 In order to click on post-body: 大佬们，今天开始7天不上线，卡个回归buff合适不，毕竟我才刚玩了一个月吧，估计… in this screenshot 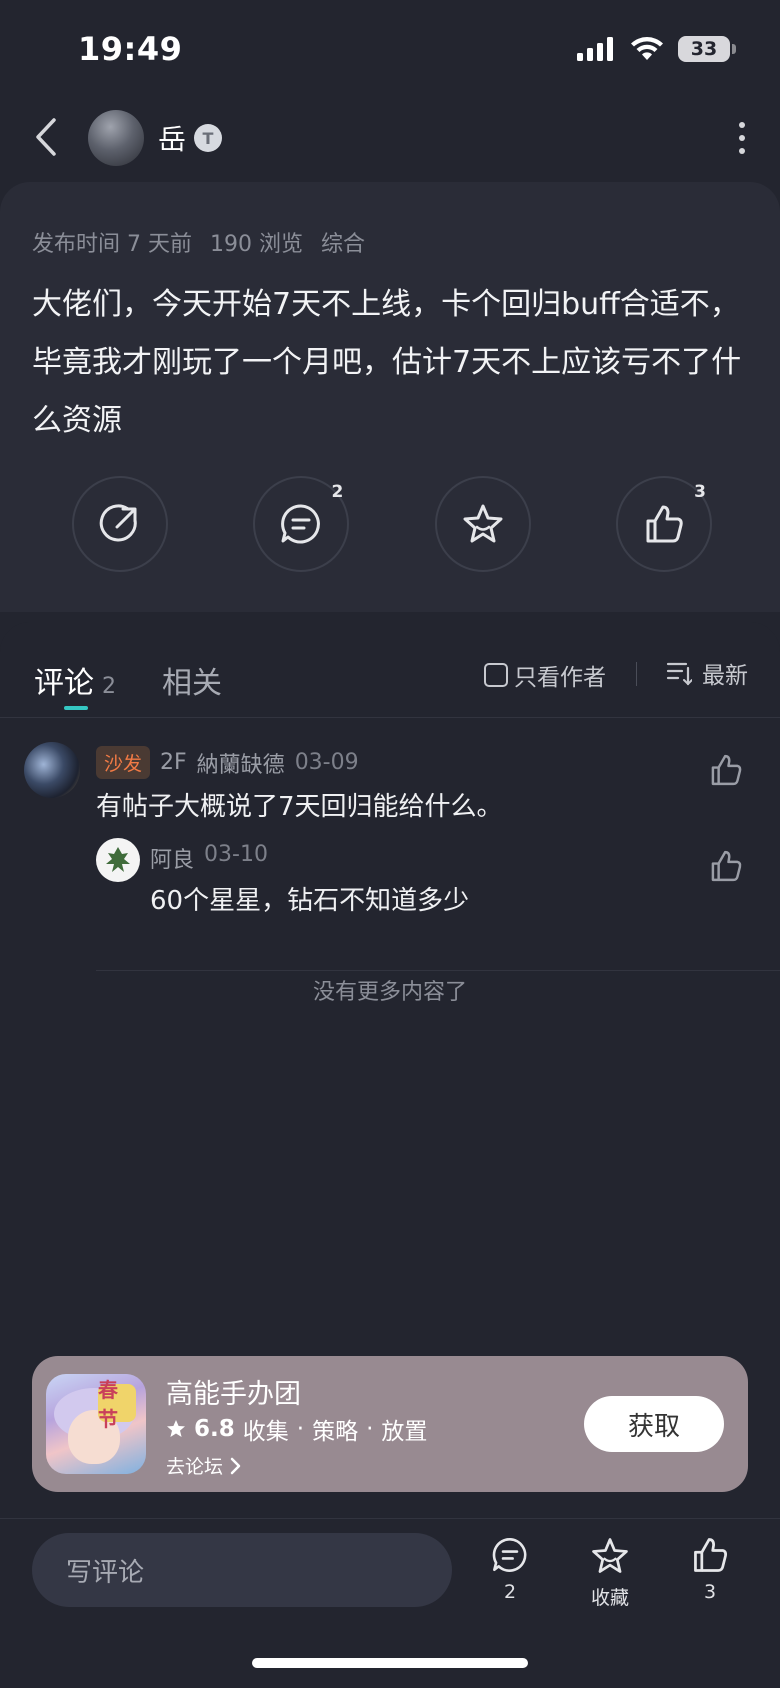, I will do `click(387, 362)`.